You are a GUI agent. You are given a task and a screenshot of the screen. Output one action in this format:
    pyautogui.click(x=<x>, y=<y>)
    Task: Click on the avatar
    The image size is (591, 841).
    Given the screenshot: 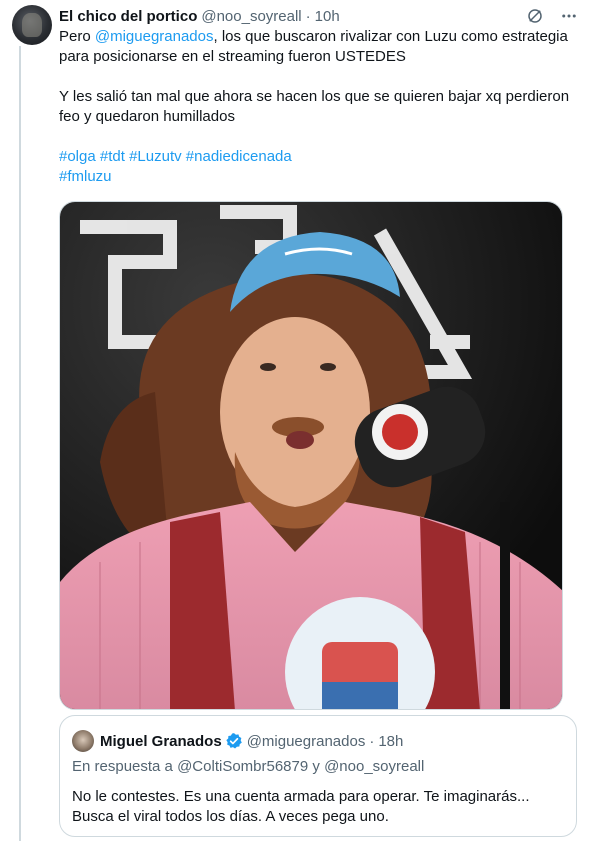 What is the action you would take?
    pyautogui.click(x=32, y=25)
    